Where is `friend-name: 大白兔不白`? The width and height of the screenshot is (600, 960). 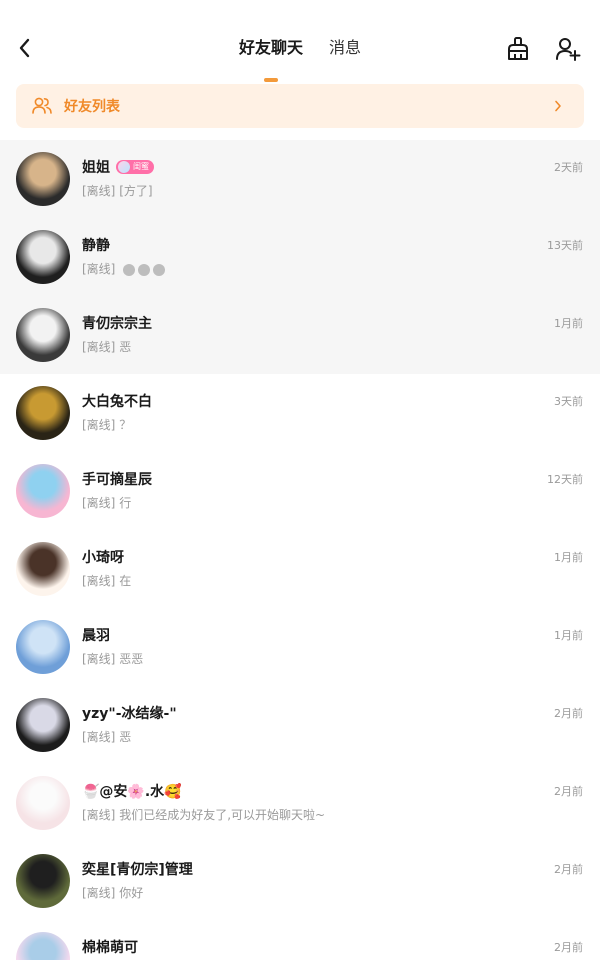 friend-name: 大白兔不白 is located at coordinates (117, 402).